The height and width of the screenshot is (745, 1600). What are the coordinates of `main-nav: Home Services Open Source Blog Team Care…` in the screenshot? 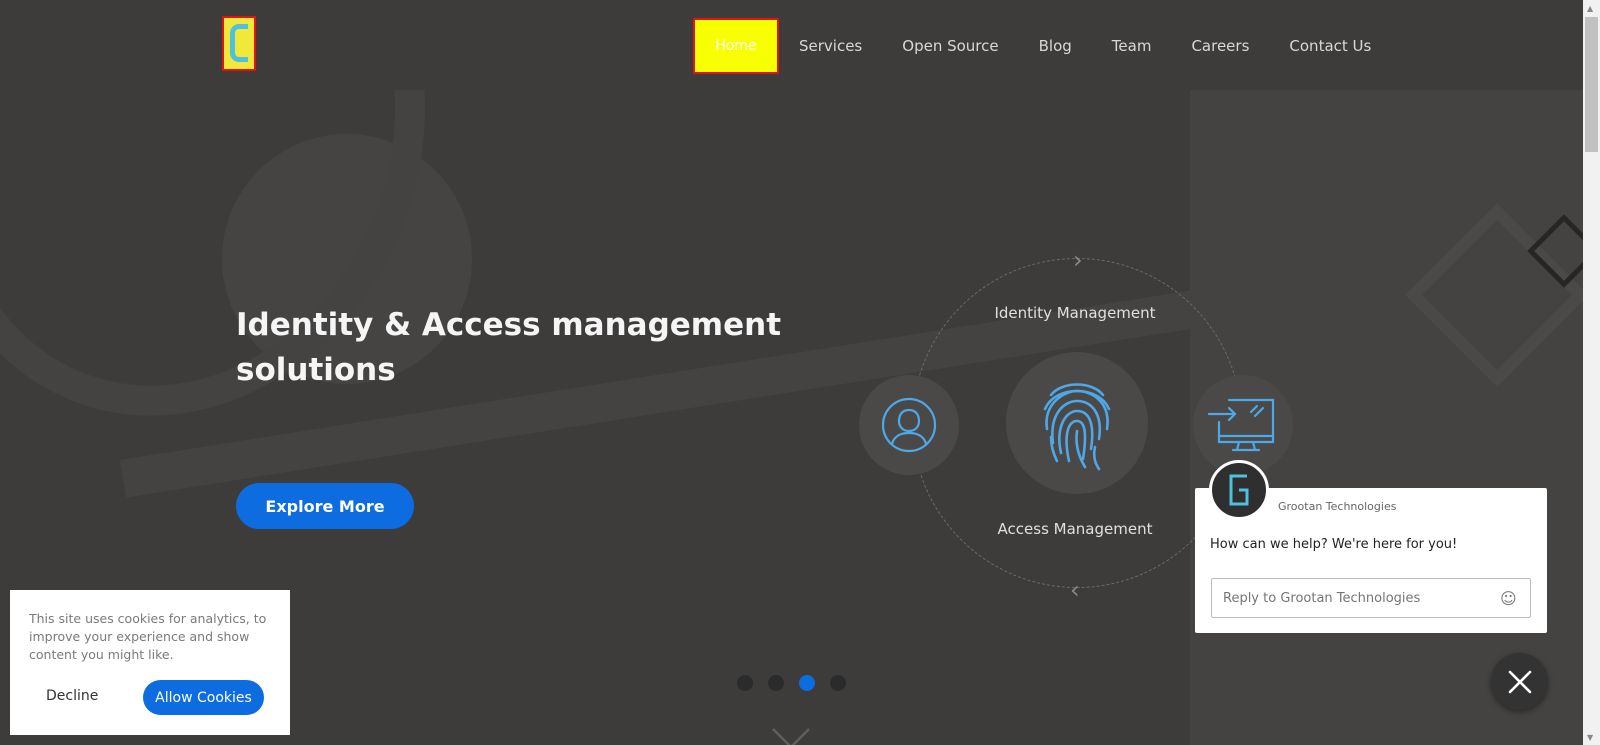 It's located at (1052, 46).